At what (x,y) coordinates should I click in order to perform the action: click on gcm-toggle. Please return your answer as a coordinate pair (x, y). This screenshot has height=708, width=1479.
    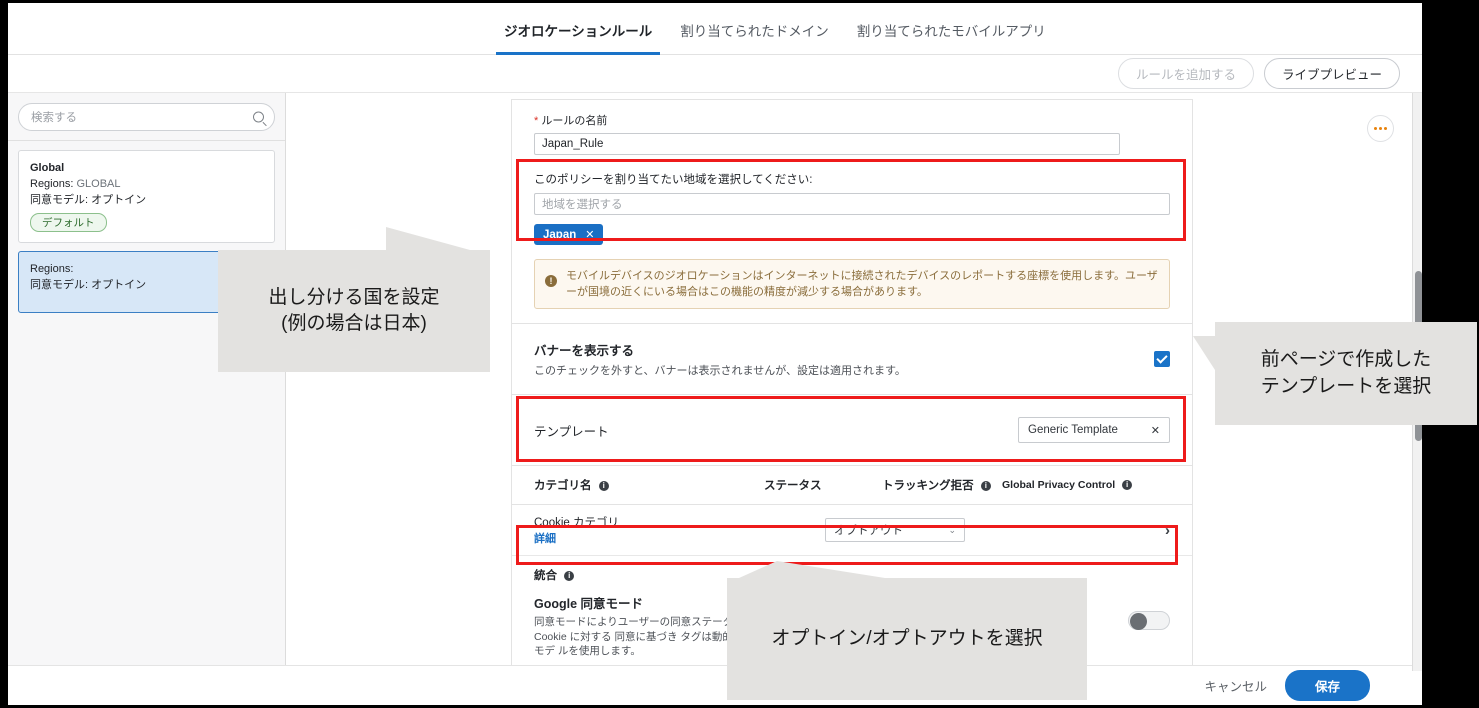
    Looking at the image, I should click on (1149, 621).